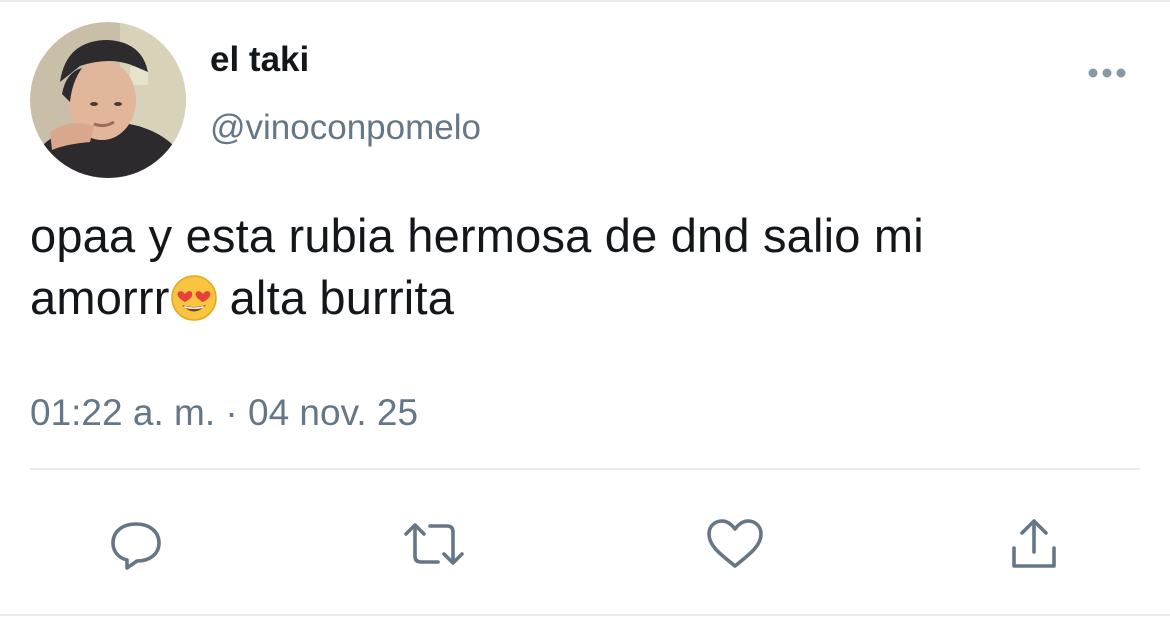  I want to click on like-icon, so click(735, 543).